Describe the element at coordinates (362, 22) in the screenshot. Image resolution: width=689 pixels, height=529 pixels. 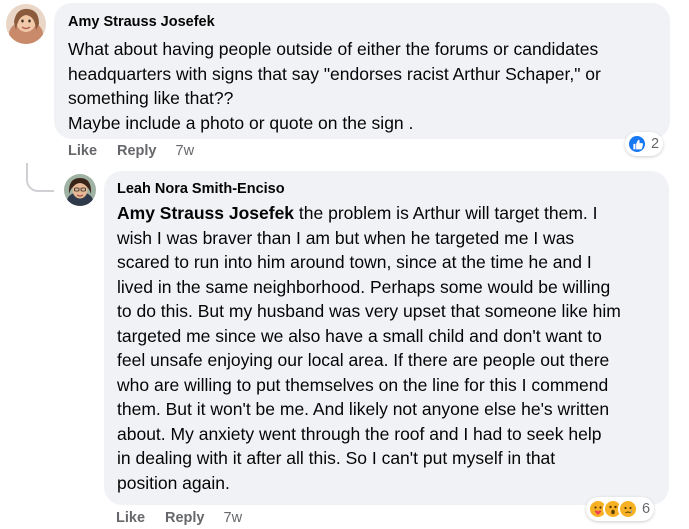
I see `comment-author: Amy Strauss Josefek` at that location.